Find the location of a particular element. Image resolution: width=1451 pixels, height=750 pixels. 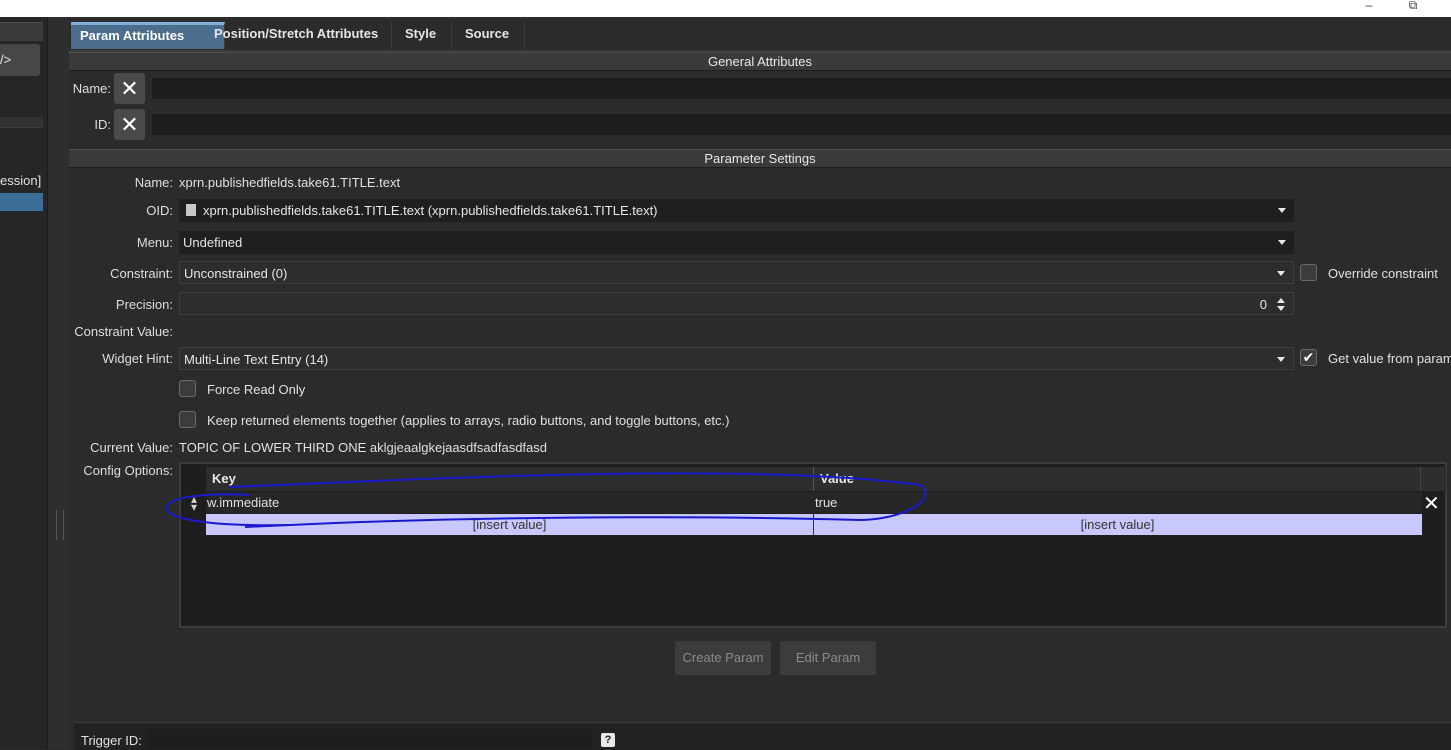

trigger-id-input is located at coordinates (370, 739).